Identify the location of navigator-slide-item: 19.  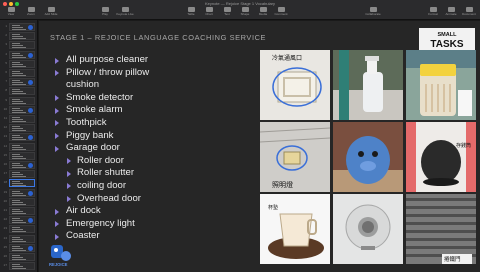
(19, 193).